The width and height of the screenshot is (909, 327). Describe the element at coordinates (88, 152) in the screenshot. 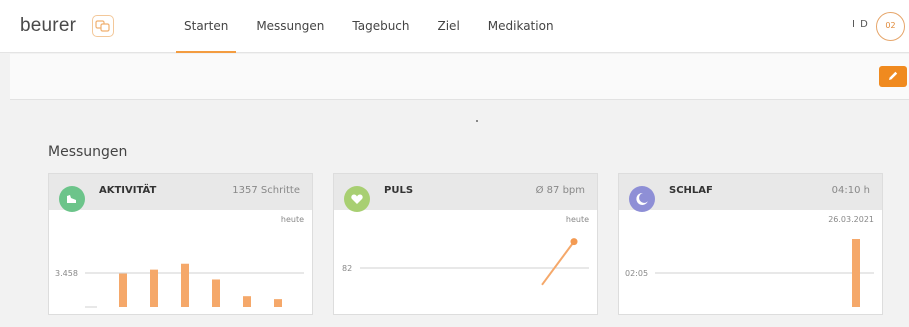

I see `section-title: Messungen` at that location.